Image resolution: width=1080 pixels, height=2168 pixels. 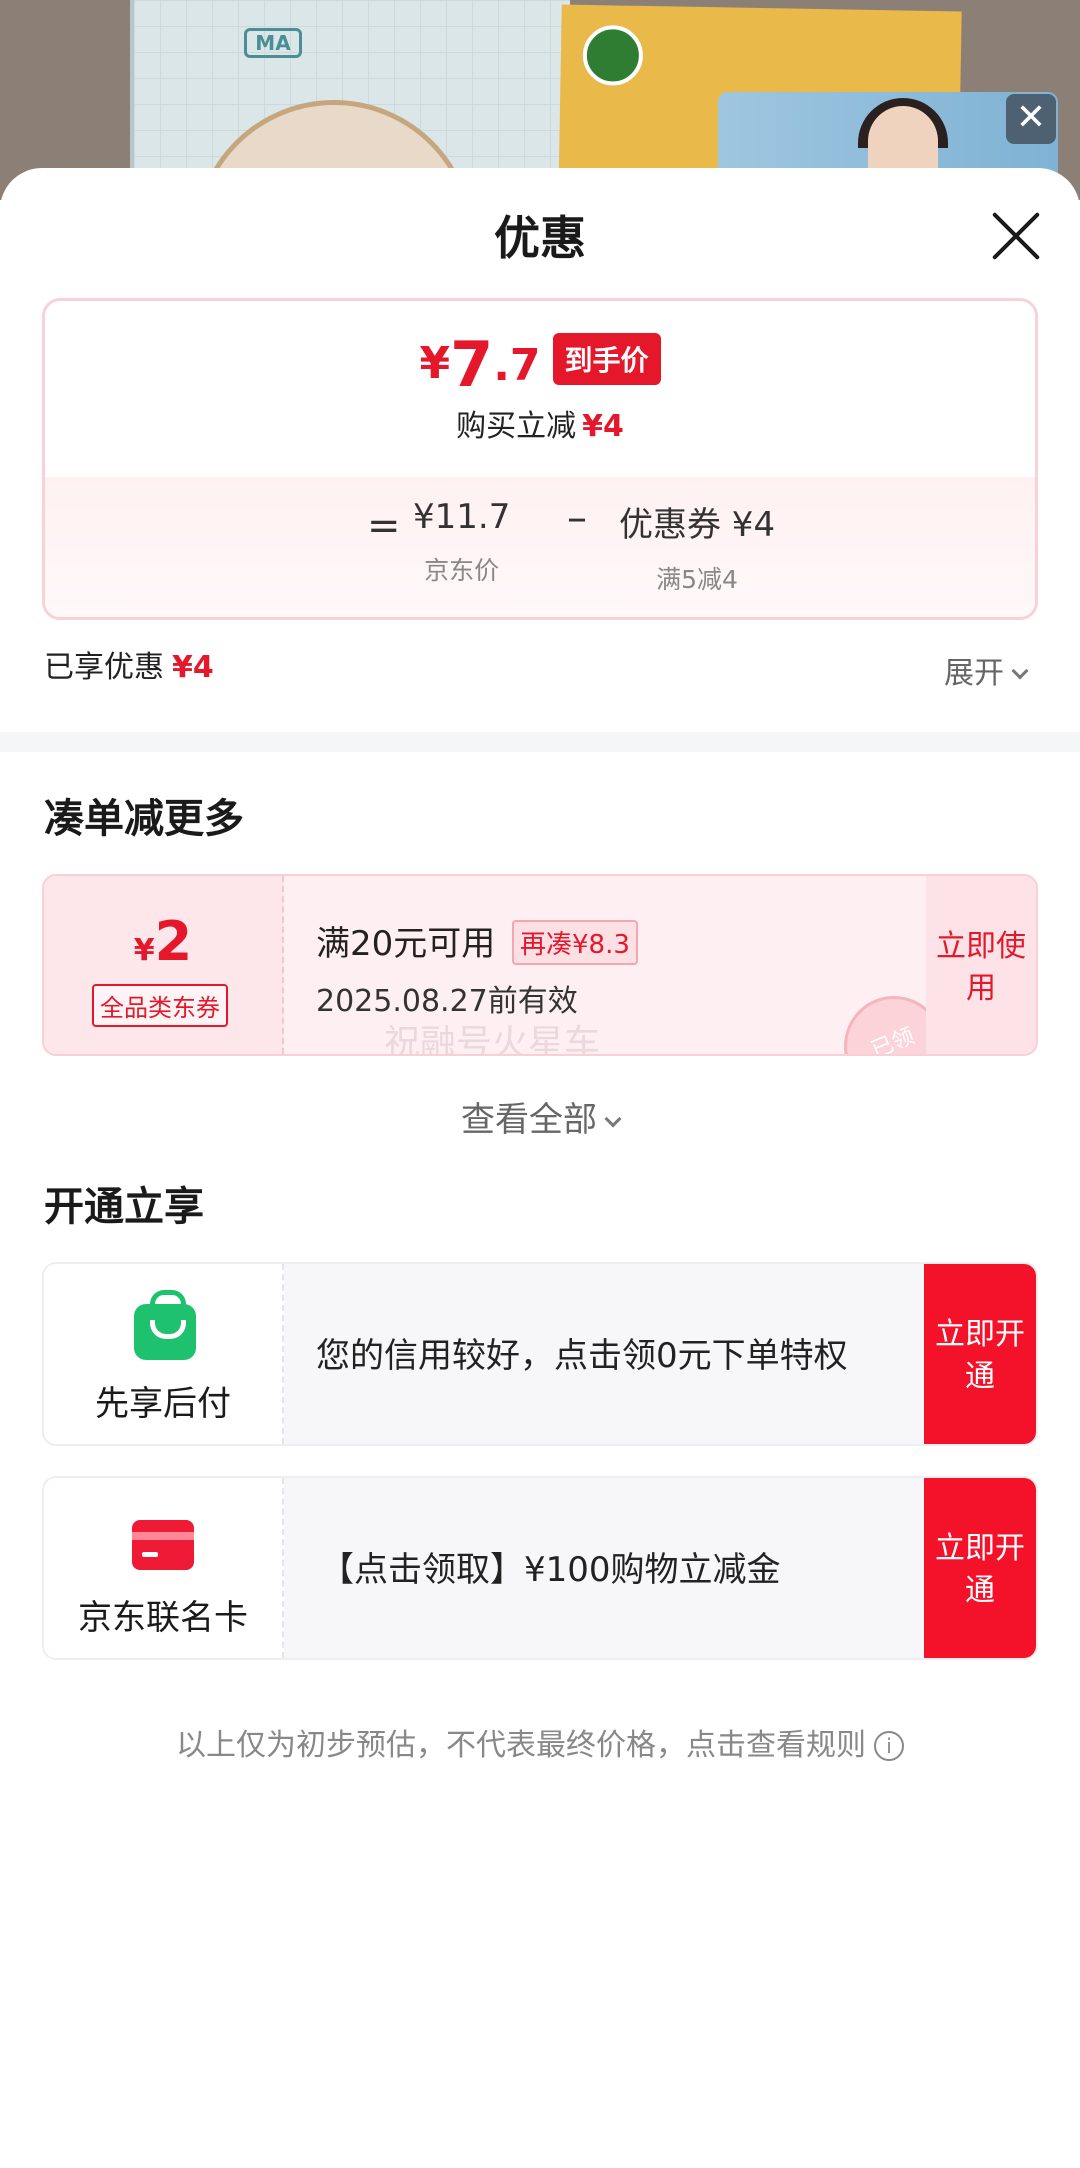 What do you see at coordinates (1016, 236) in the screenshot?
I see `close-icon` at bounding box center [1016, 236].